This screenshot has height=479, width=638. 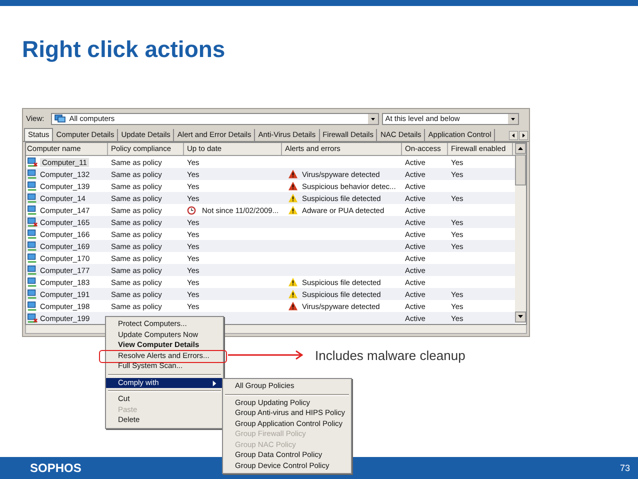 I want to click on scroll-left-icon, so click(x=513, y=135).